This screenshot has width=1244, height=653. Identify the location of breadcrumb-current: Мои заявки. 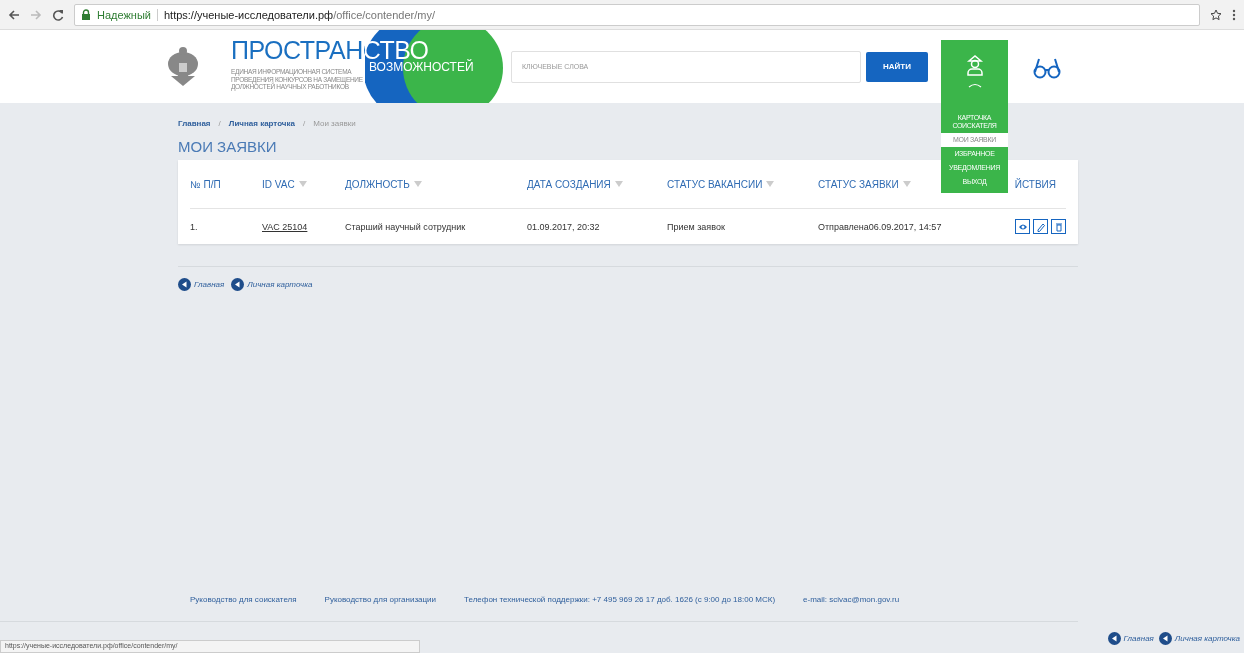
(334, 123).